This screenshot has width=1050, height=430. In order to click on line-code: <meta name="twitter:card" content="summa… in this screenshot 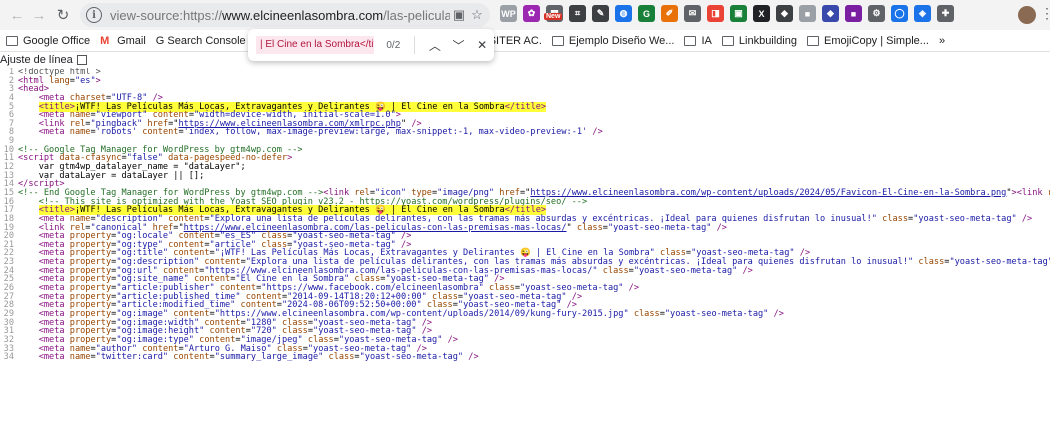, I will do `click(258, 357)`.